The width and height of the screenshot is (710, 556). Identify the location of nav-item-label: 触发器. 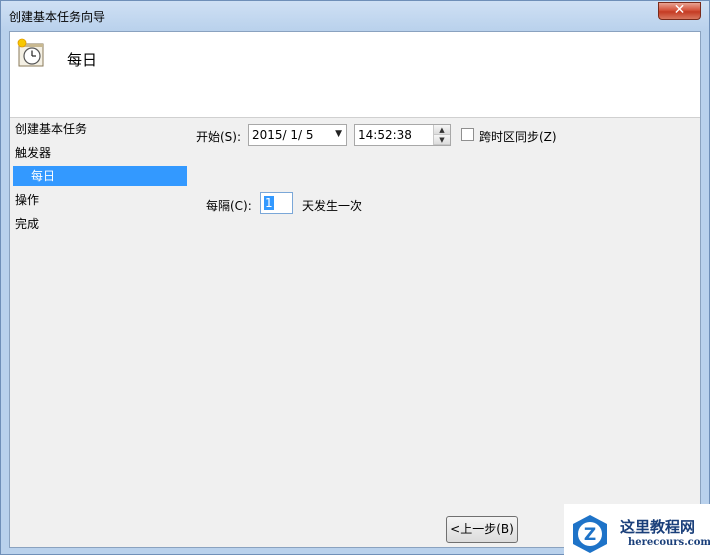
(33, 153).